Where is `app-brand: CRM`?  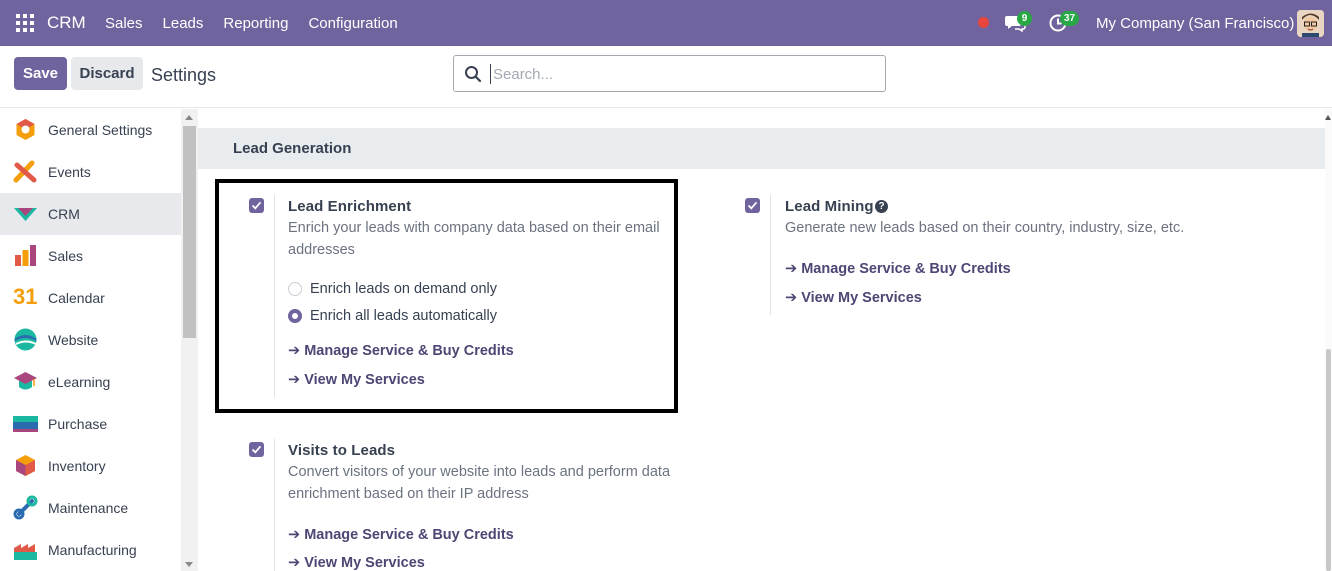 app-brand: CRM is located at coordinates (66, 23).